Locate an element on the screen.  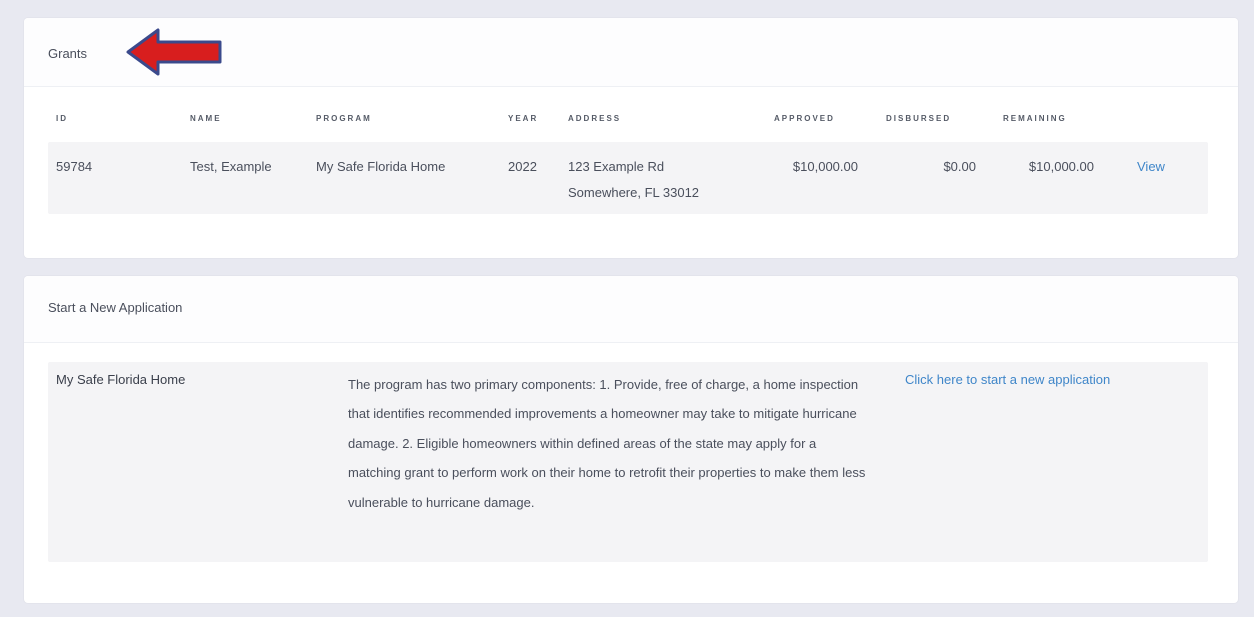
grant-address: 123 Example Rd Somewhere, FL 33012 is located at coordinates (633, 180).